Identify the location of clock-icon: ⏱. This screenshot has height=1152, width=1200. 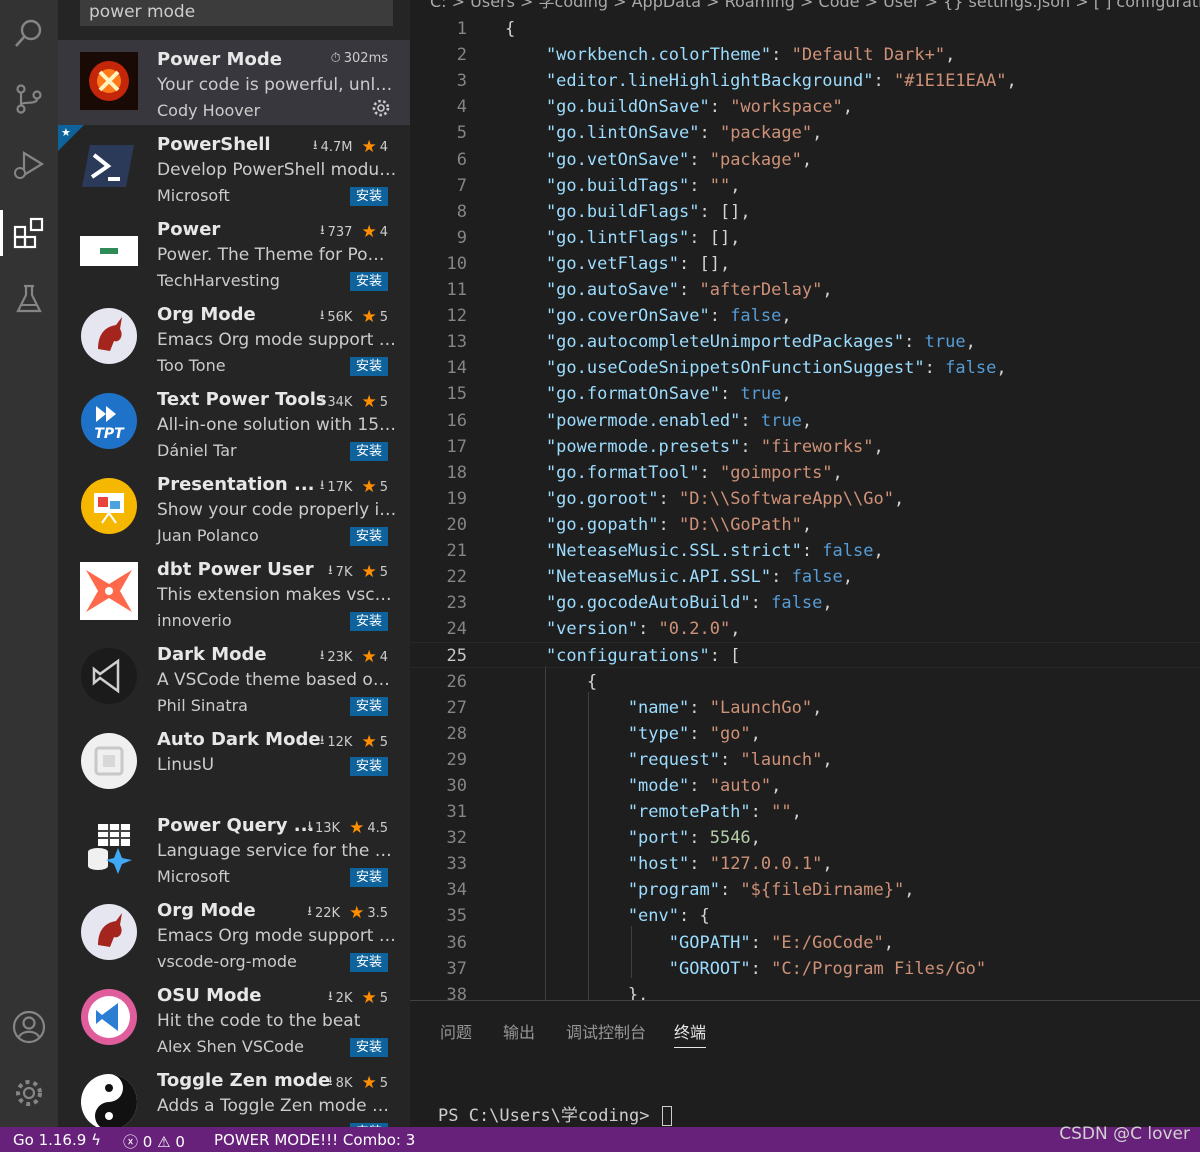
(335, 58).